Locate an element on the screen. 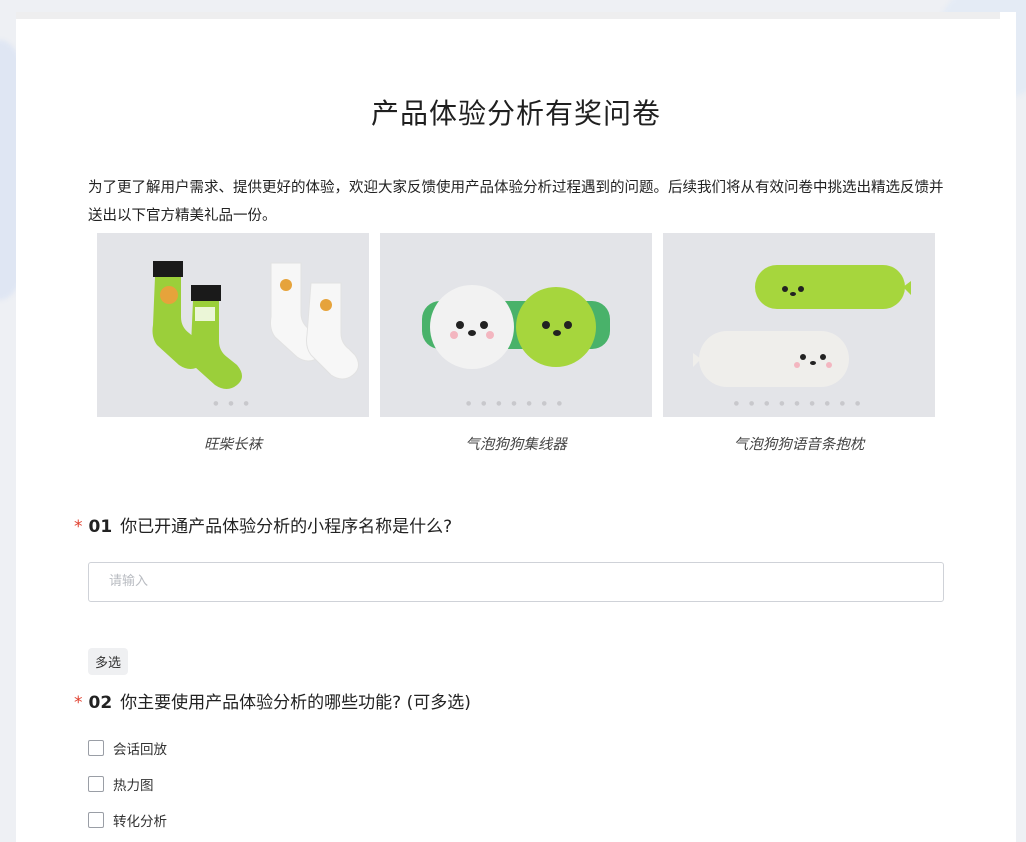  question-2-title: * 02 你主要使用产品体验分析的哪些功能? (可多选) is located at coordinates (272, 700).